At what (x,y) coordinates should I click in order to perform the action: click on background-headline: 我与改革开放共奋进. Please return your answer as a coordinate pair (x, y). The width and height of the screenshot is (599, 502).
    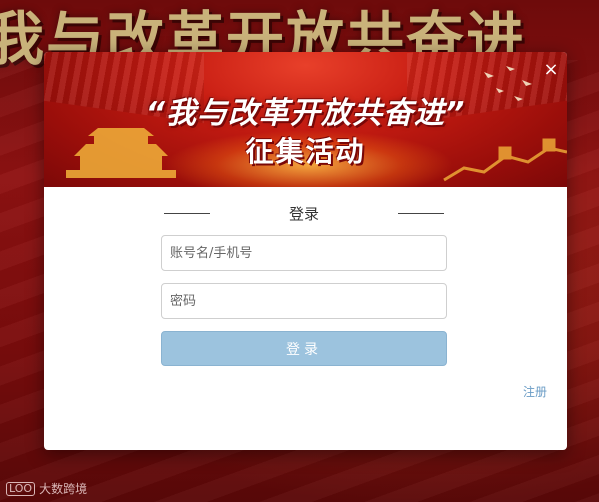
    Looking at the image, I should click on (263, 39).